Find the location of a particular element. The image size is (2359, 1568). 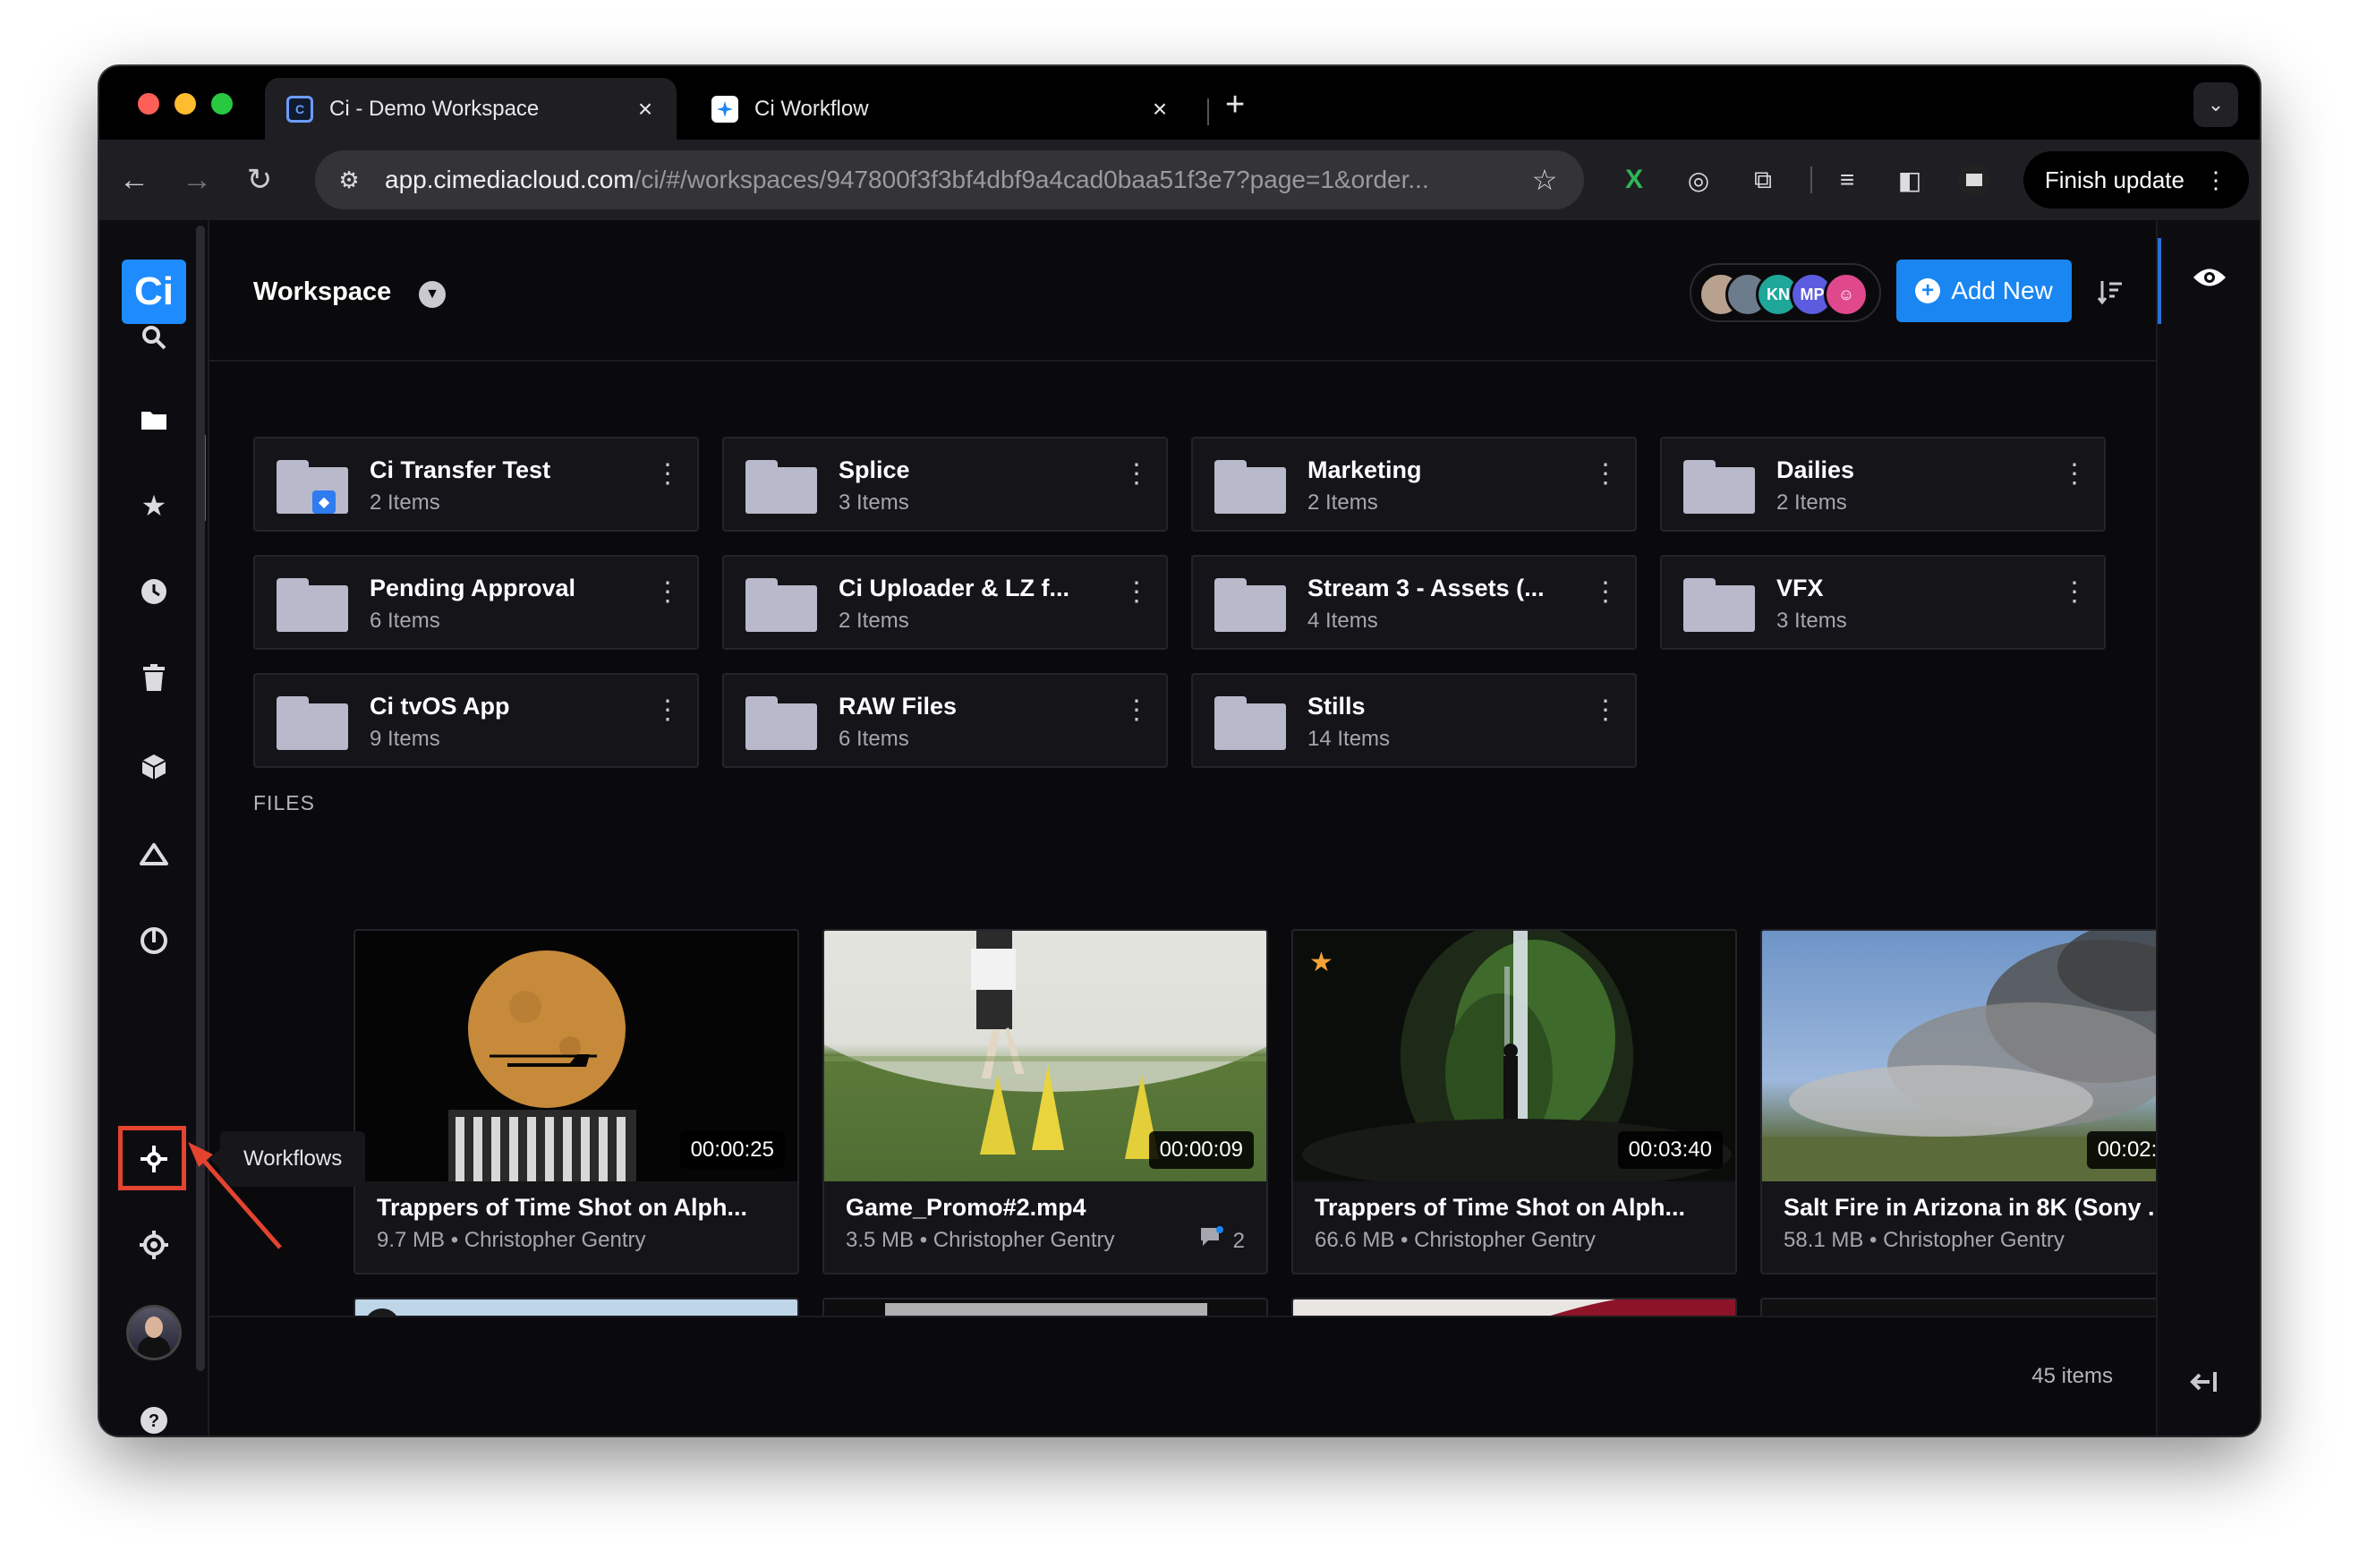

folder-card: Dailies 2 Items ⋮ is located at coordinates (1883, 484).